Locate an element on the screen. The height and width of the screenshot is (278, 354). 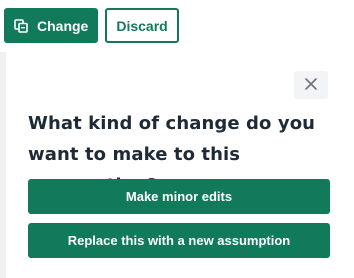
close-icon is located at coordinates (311, 85).